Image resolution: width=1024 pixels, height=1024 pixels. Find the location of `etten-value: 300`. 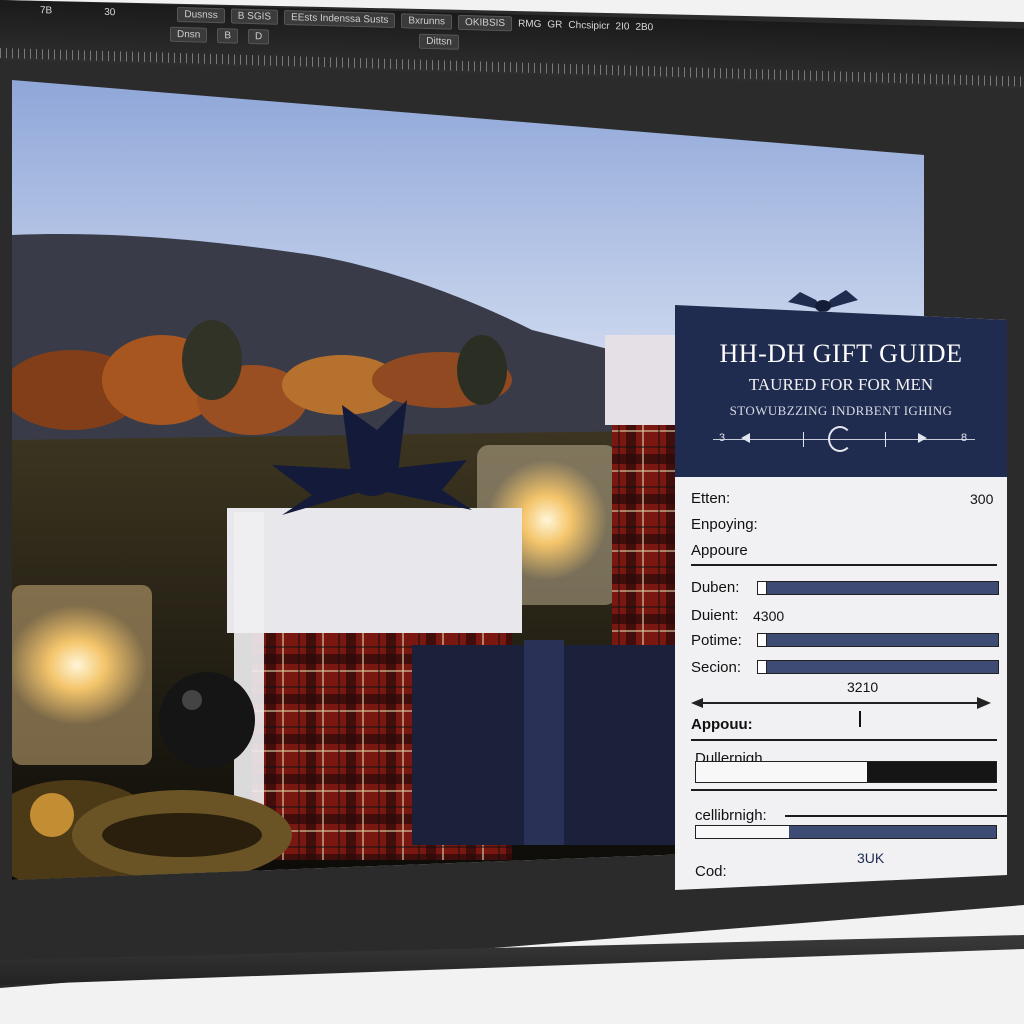

etten-value: 300 is located at coordinates (982, 499).